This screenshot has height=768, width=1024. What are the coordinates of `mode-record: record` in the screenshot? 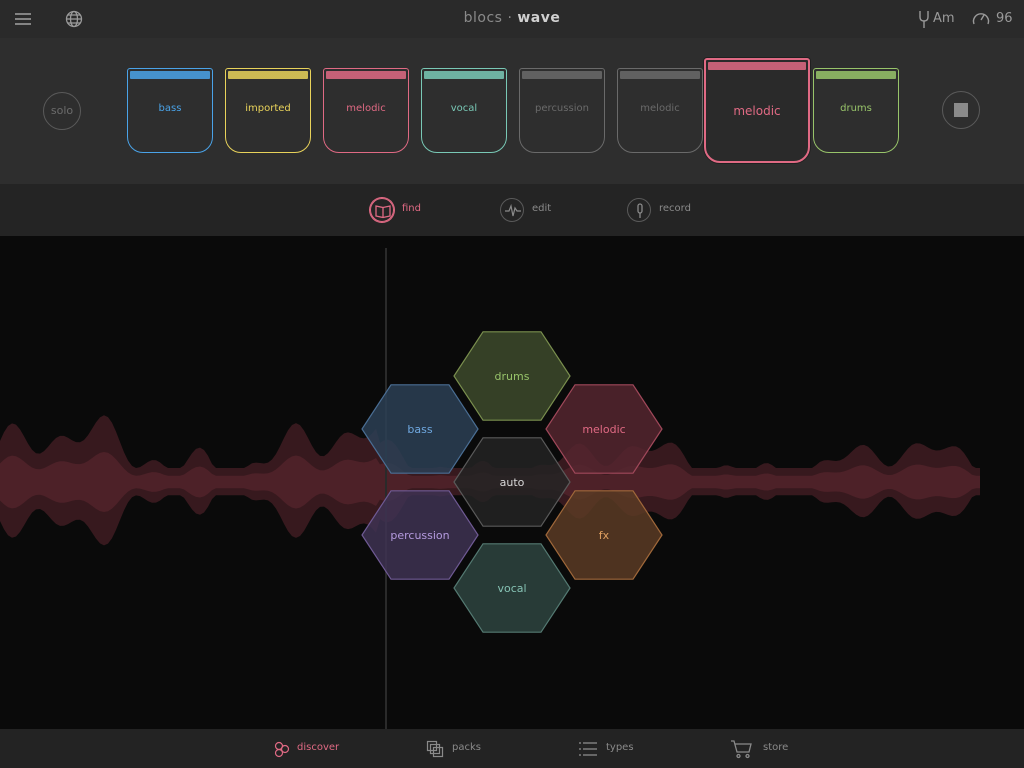 It's located at (662, 210).